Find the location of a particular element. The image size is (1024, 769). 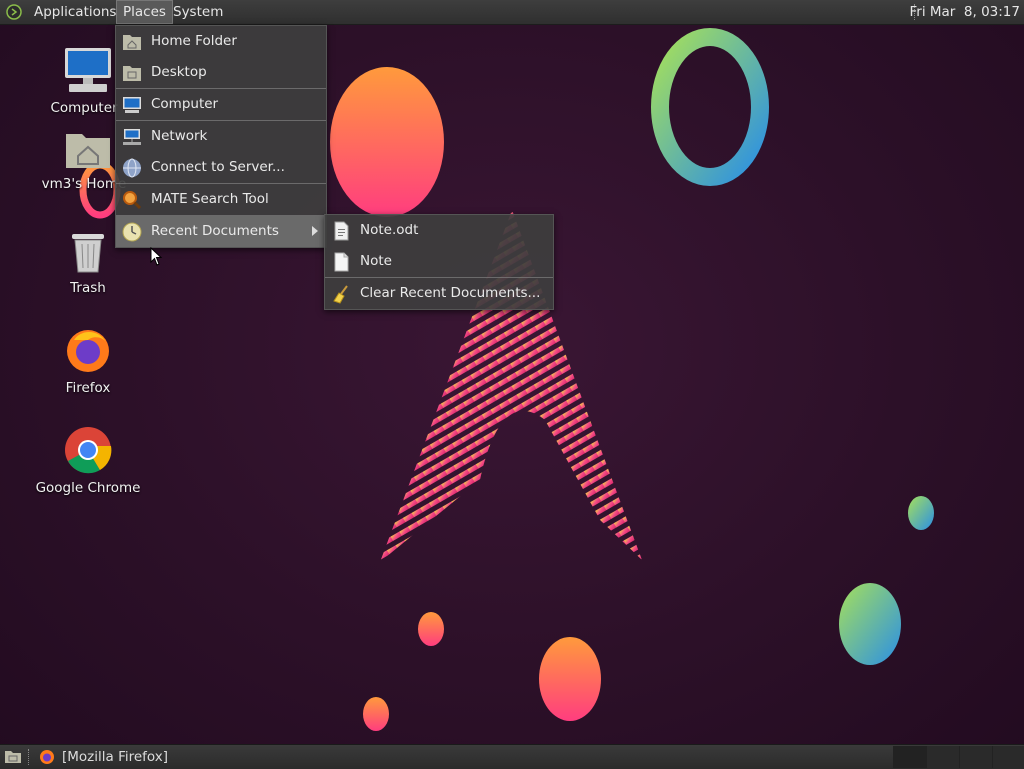

taskbar-item-firefox: [Mozilla Firefox] is located at coordinates (101, 757).